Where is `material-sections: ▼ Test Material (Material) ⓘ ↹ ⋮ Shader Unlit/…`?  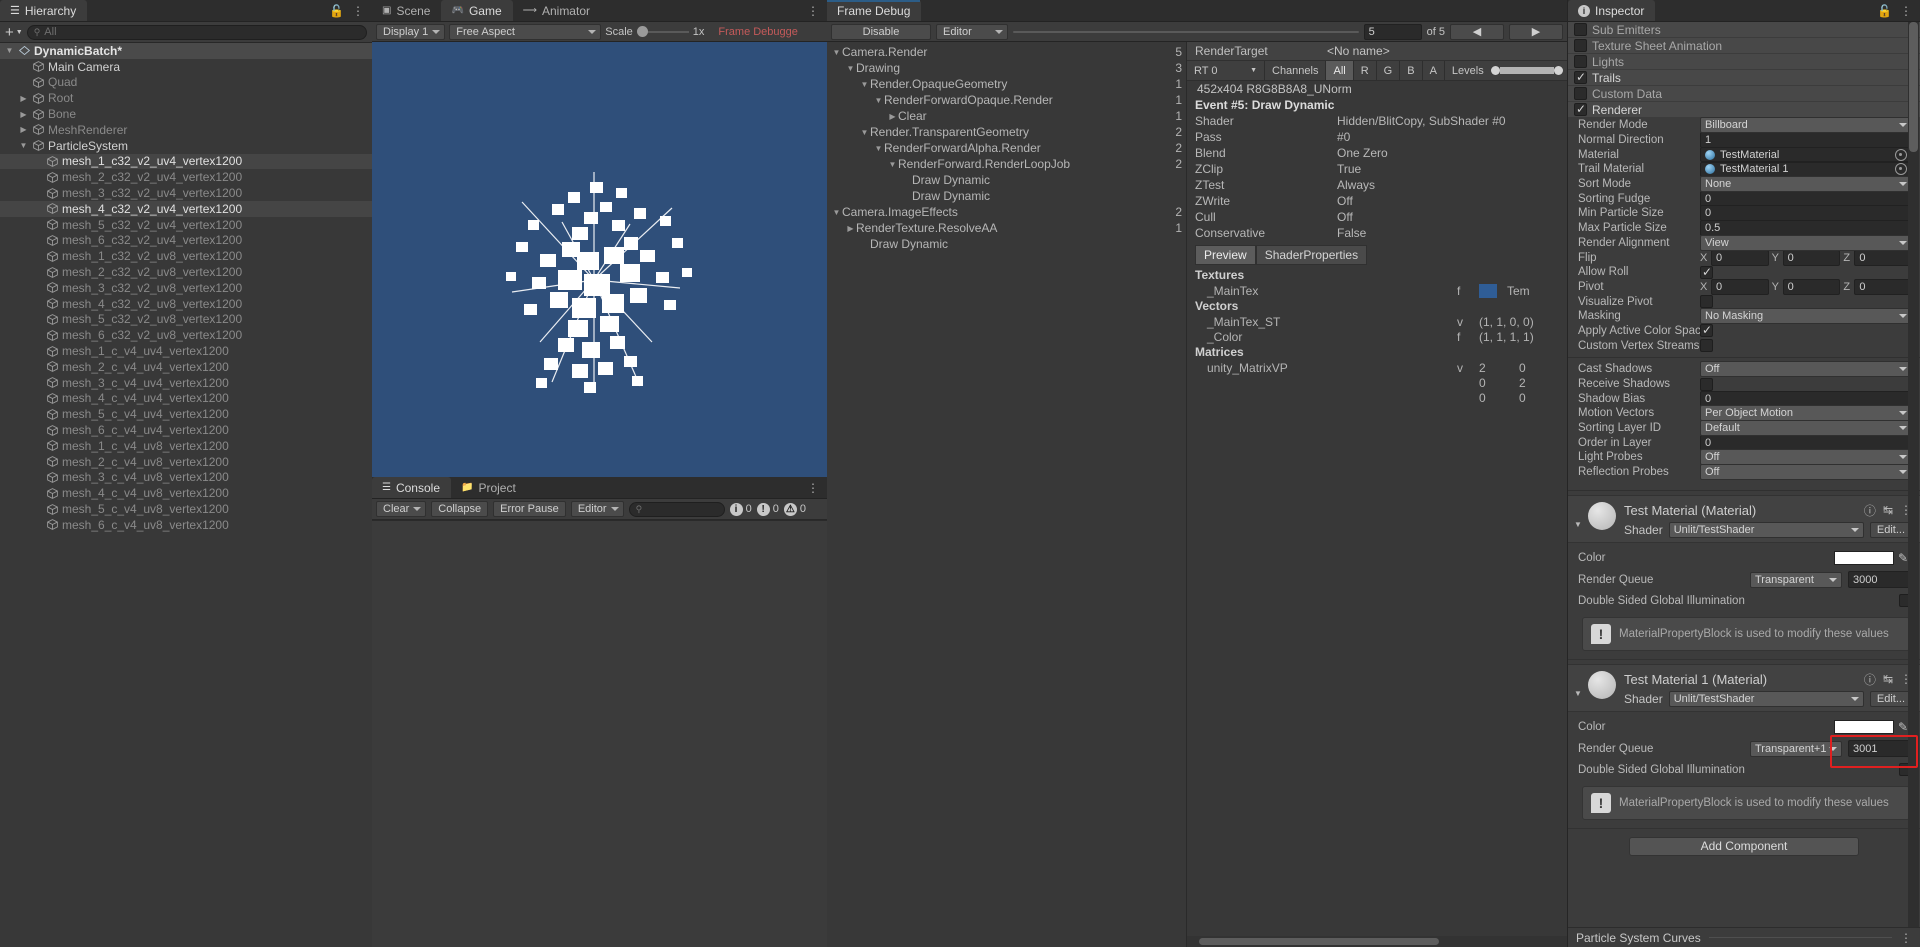 material-sections: ▼ Test Material (Material) ⓘ ↹ ⋮ Shader Unlit/… is located at coordinates (1744, 661).